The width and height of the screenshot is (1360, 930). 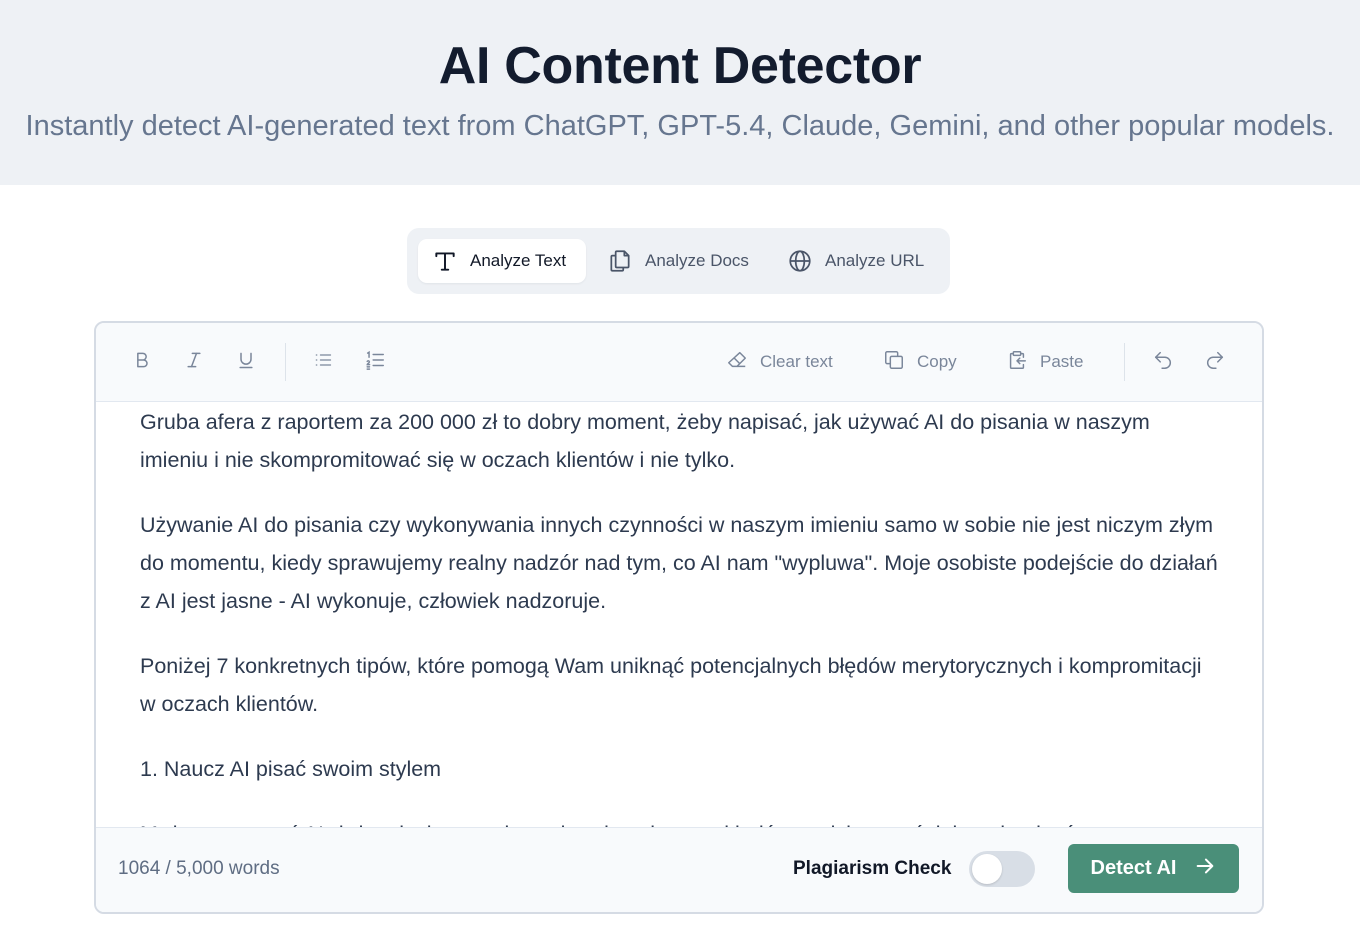 What do you see at coordinates (697, 260) in the screenshot?
I see `tab-label: Analyze Docs` at bounding box center [697, 260].